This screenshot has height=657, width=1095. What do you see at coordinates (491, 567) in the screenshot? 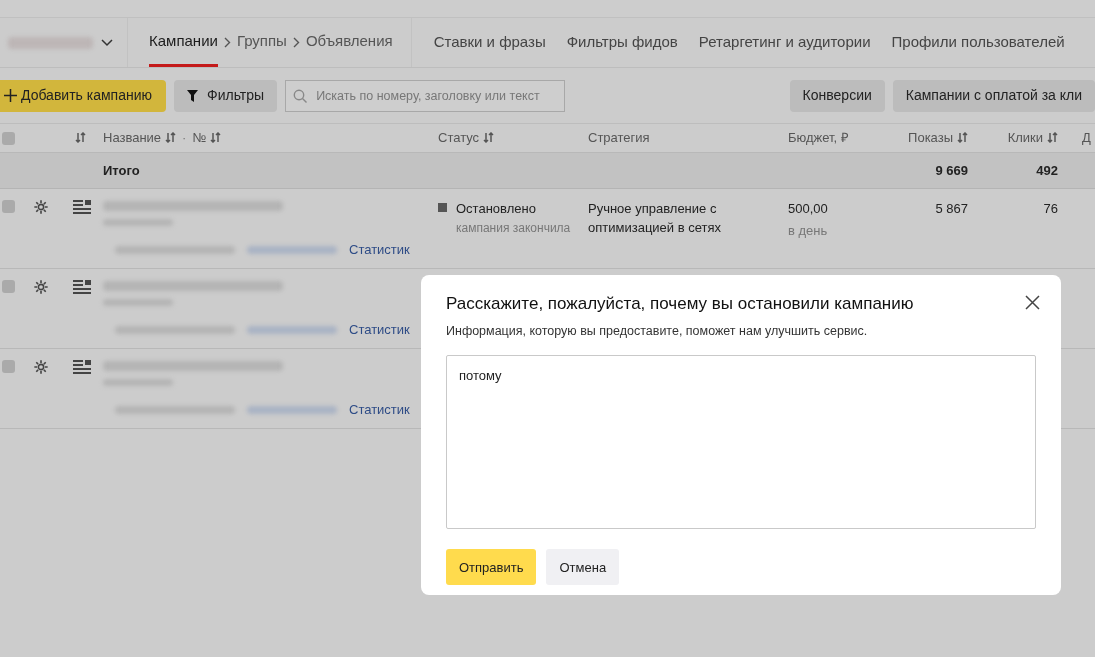
I see `submit-button: Отправить` at bounding box center [491, 567].